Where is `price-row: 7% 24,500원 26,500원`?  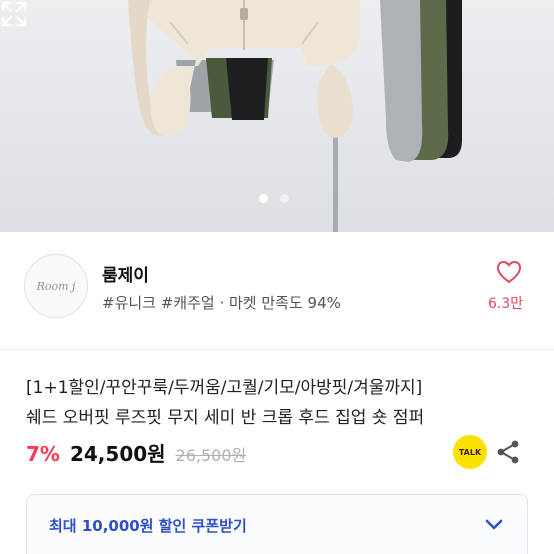 price-row: 7% 24,500원 26,500원 is located at coordinates (136, 453).